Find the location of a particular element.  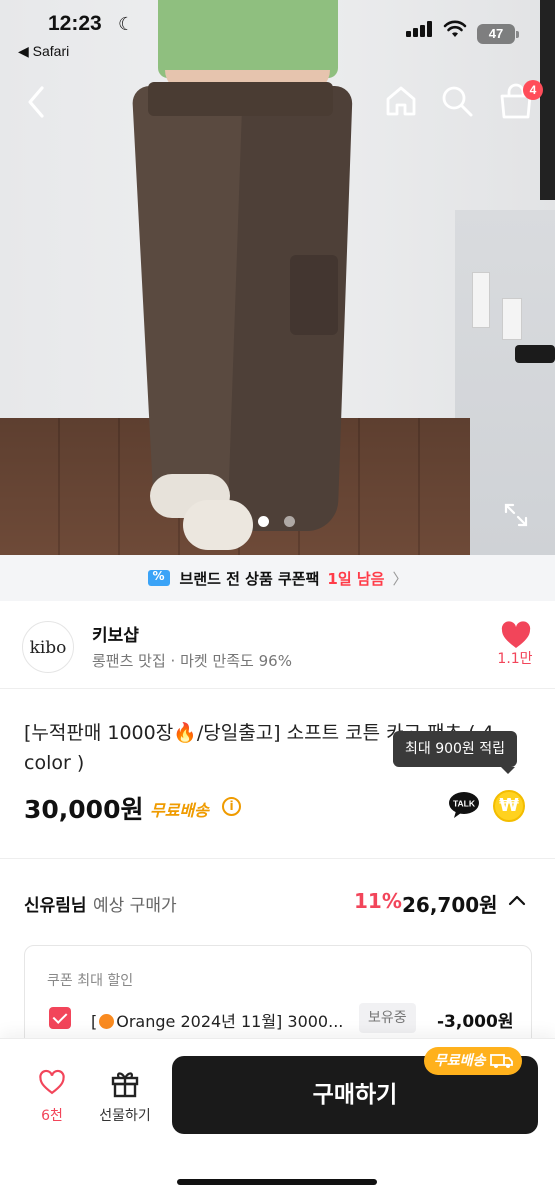

expected-price-row: 신유림님 예상 구매가 11% 26,700원 is located at coordinates (277, 901).